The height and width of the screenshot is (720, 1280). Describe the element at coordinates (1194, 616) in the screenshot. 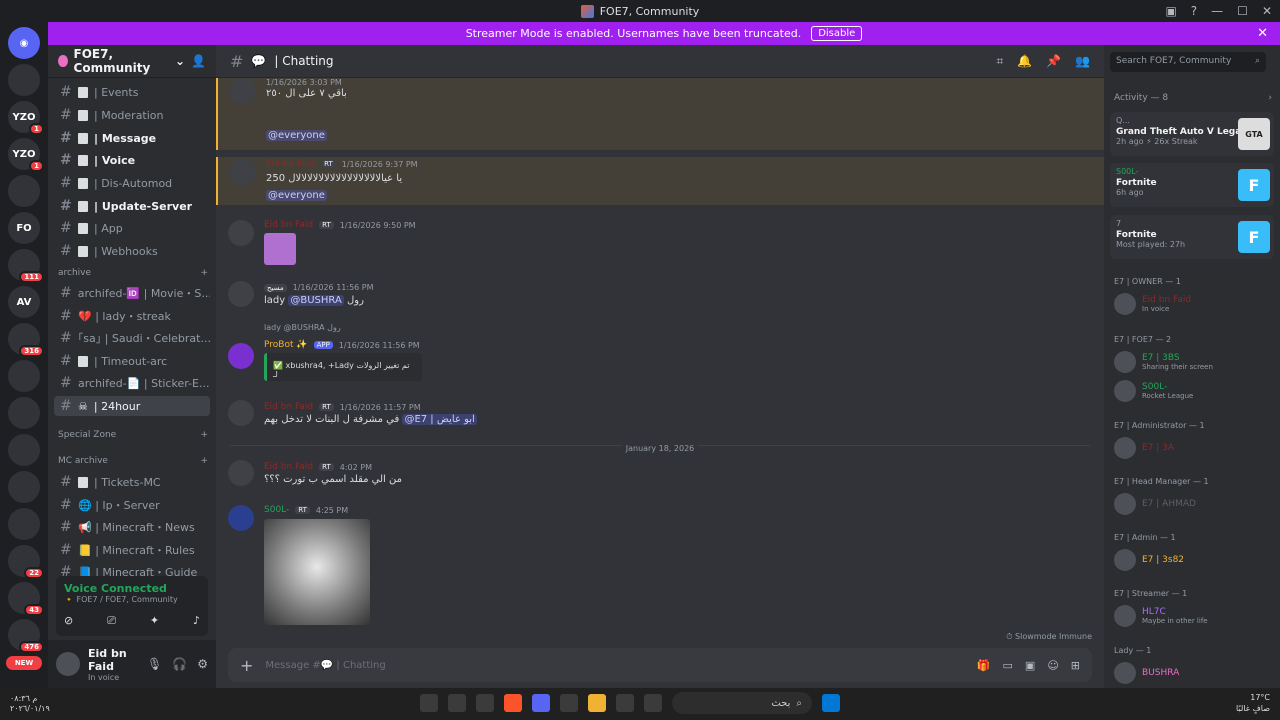

I see `member-item: HL7C Maybe in other life` at that location.